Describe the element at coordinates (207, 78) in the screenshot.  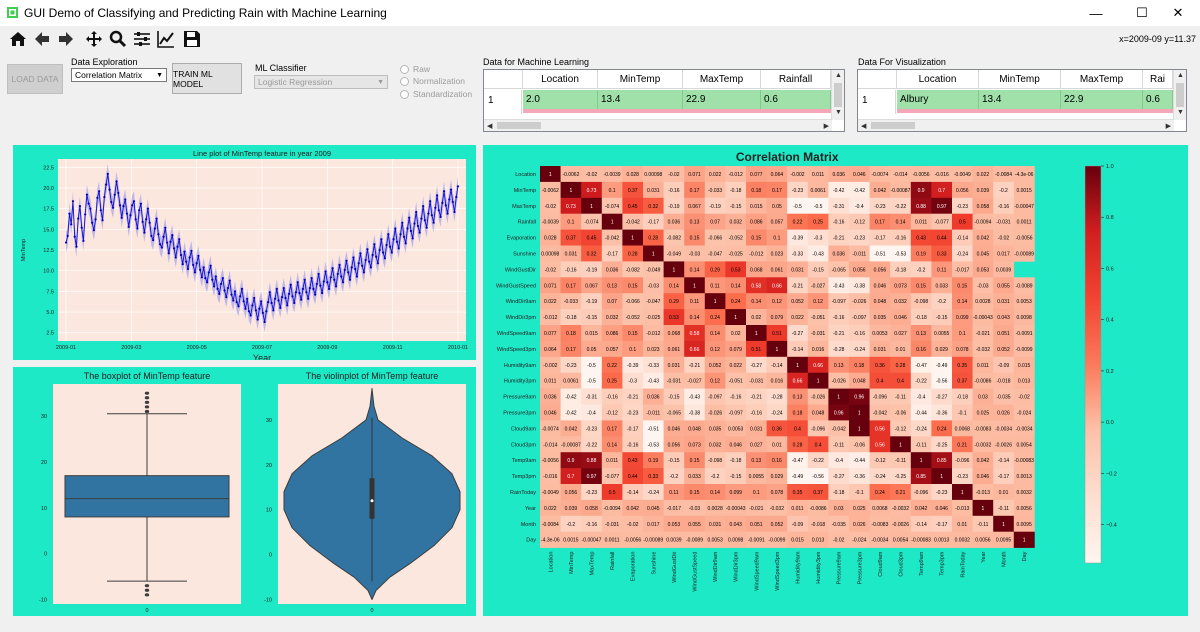
I see `train-ml-model-button: TRAIN ML MODEL` at that location.